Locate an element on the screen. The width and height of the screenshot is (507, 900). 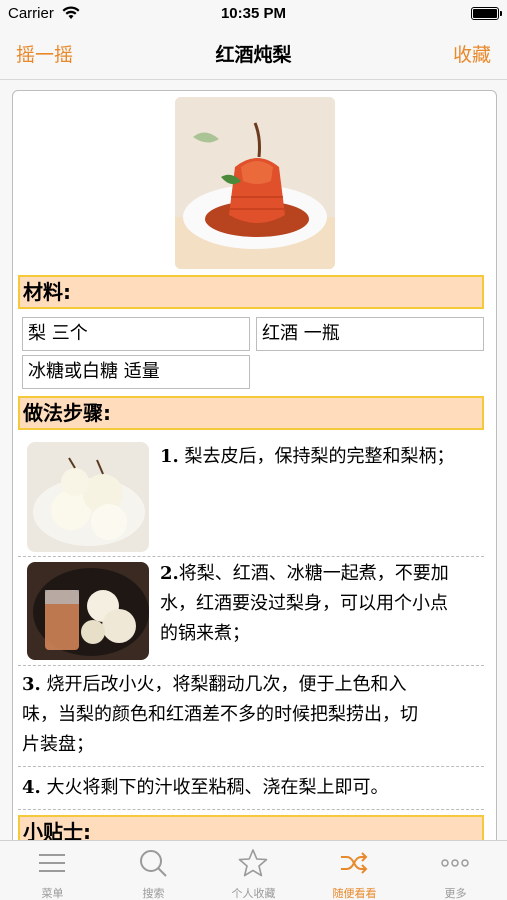
tab-label: 随便看看 is located at coordinates (354, 893).